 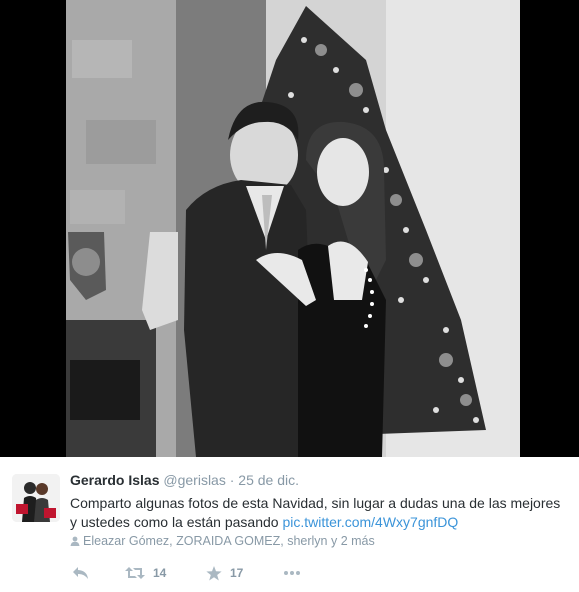 I want to click on retweet-icon, so click(x=135, y=573).